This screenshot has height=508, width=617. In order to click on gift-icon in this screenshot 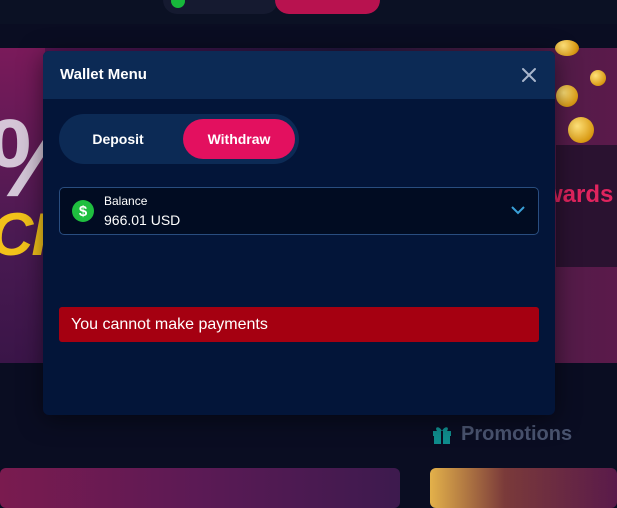, I will do `click(442, 435)`.